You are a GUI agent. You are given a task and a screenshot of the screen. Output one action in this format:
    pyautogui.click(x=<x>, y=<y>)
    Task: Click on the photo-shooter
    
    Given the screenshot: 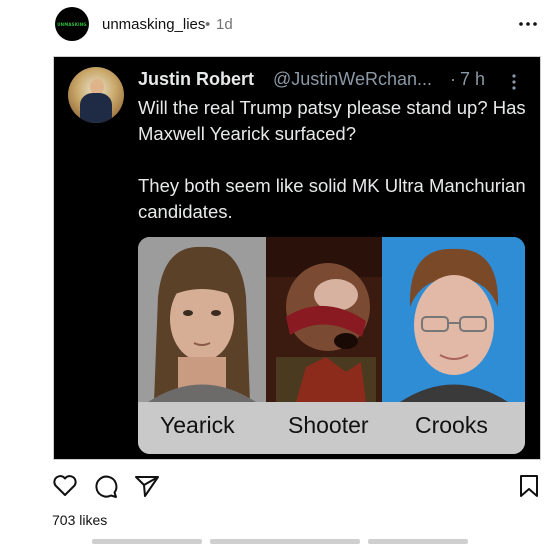 What is the action you would take?
    pyautogui.click(x=324, y=319)
    